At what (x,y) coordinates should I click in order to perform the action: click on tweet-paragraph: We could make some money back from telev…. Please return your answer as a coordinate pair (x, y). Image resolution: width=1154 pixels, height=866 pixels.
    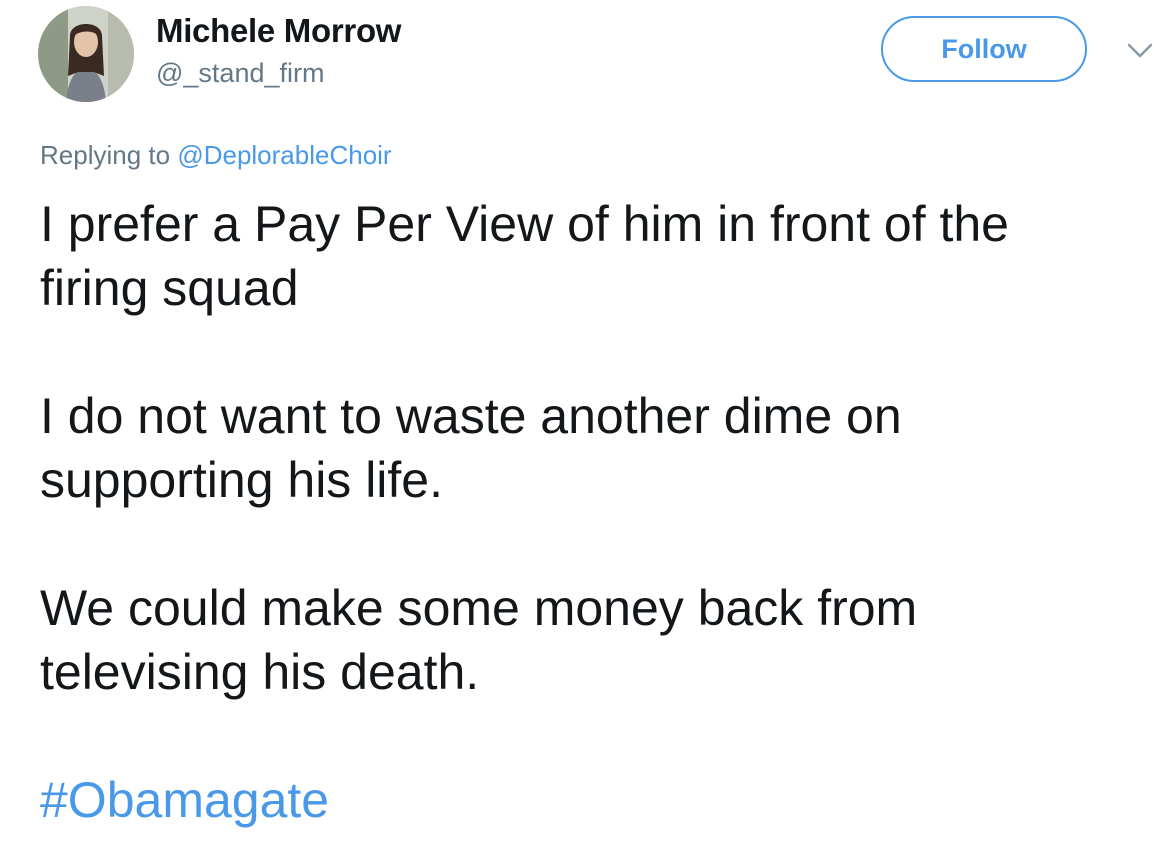
    Looking at the image, I should click on (479, 640).